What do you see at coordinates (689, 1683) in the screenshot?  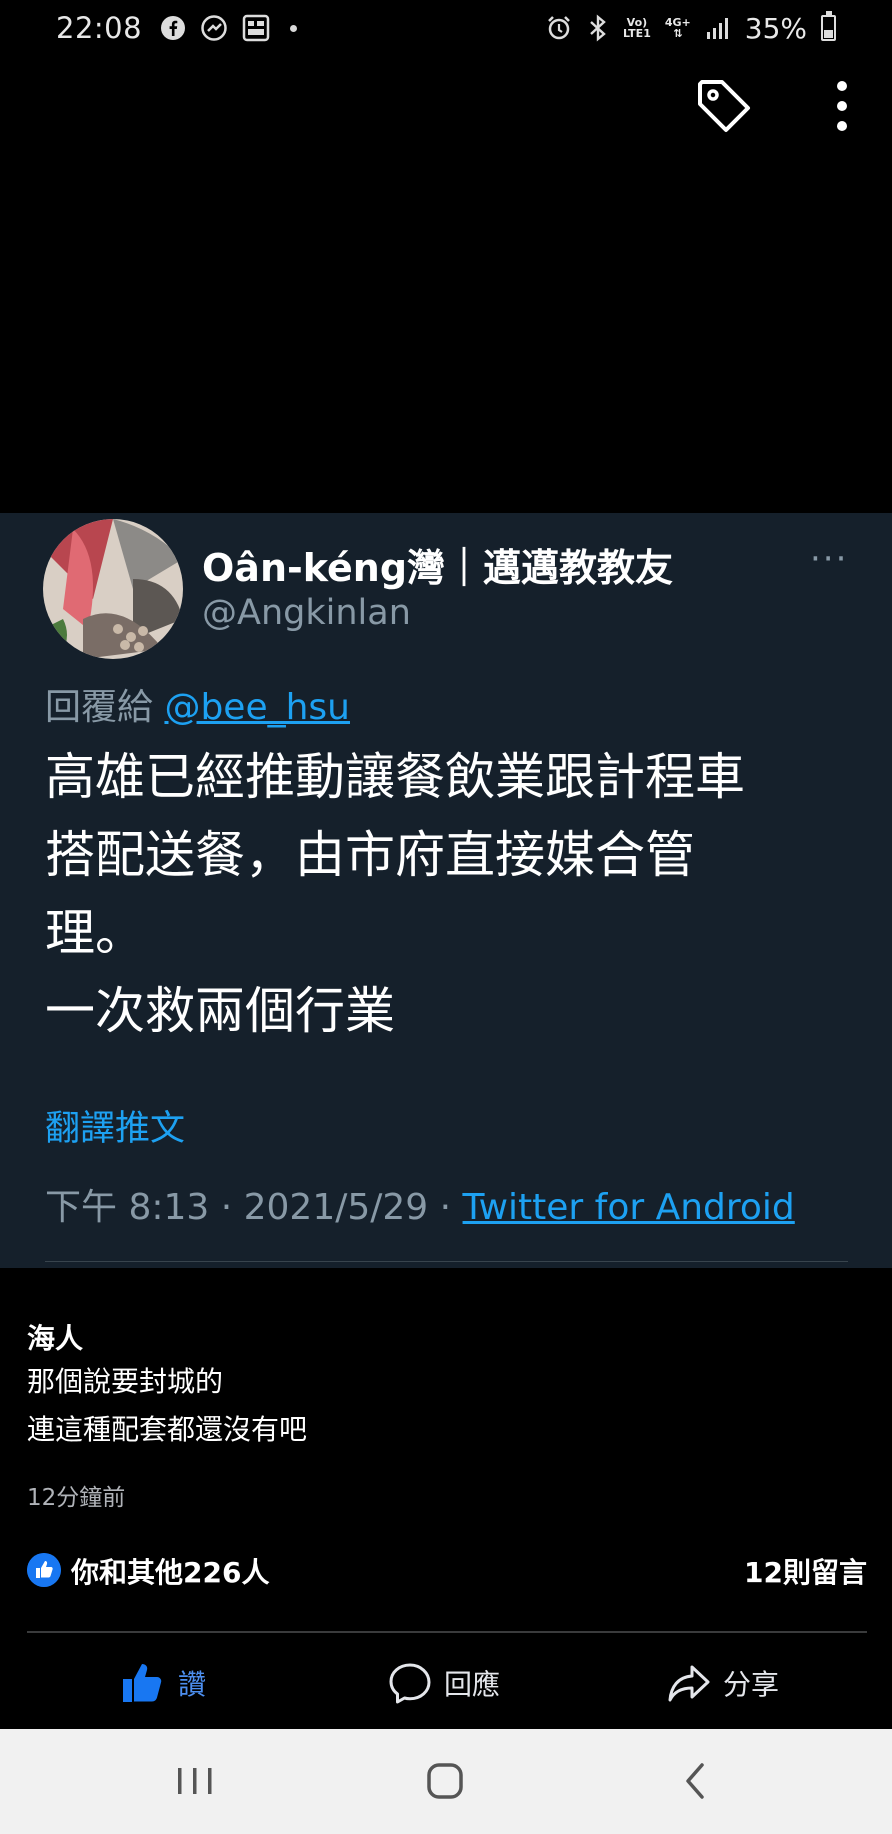 I see `share-icon` at bounding box center [689, 1683].